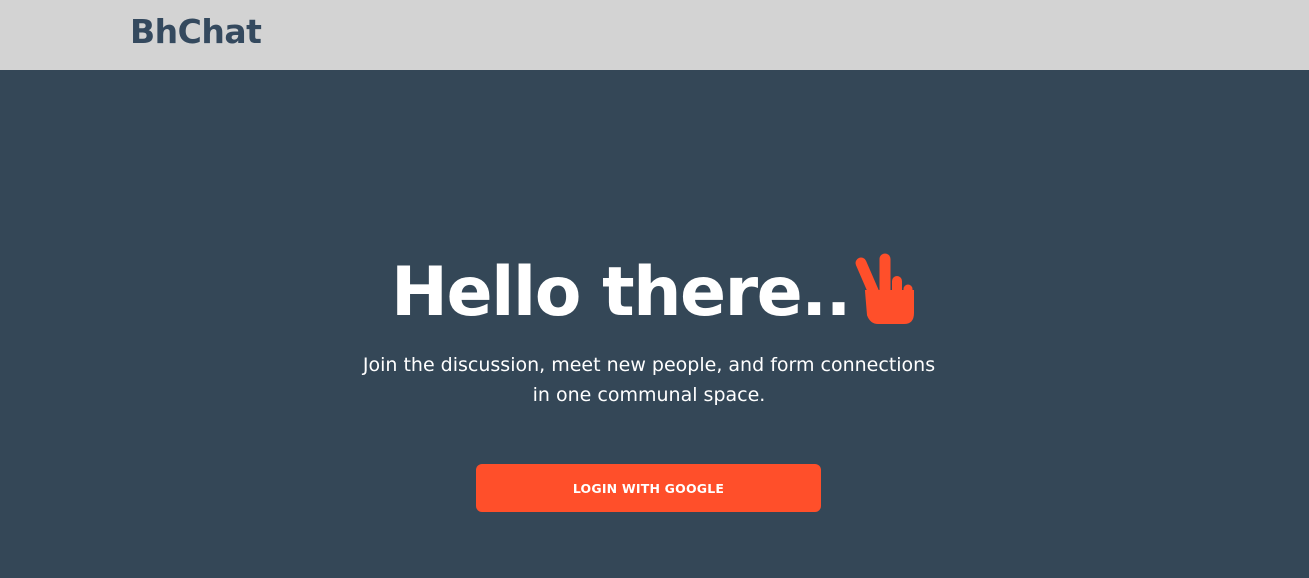  Describe the element at coordinates (885, 289) in the screenshot. I see `victory-hand-icon` at that location.